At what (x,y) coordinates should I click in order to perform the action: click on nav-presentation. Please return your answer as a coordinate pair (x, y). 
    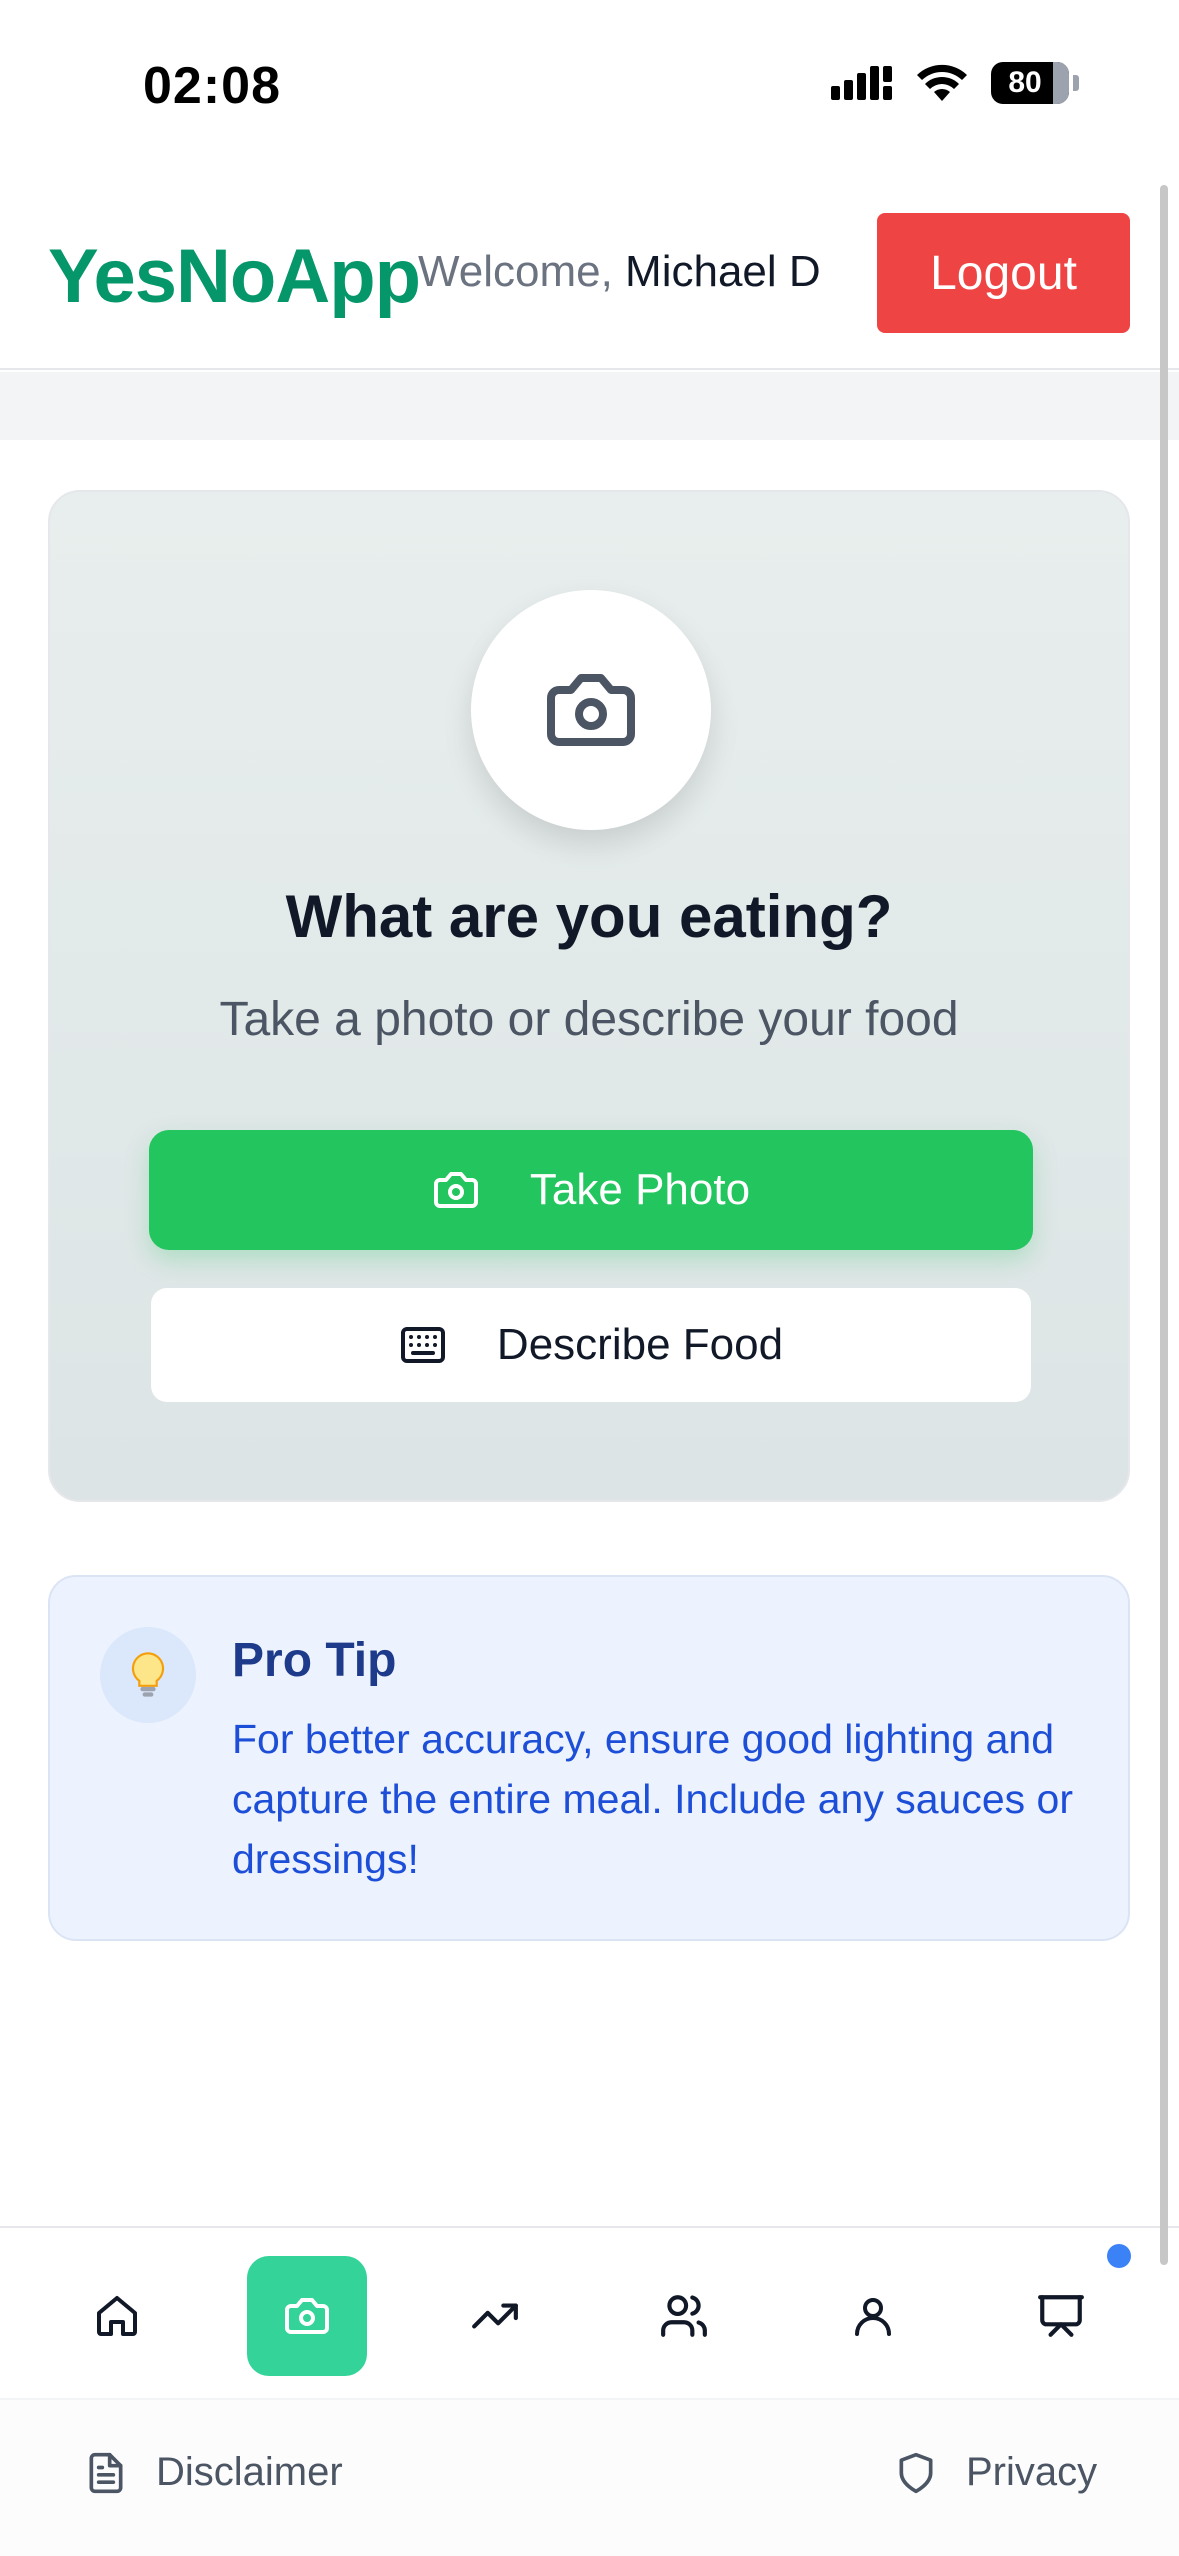
    Looking at the image, I should click on (1061, 2316).